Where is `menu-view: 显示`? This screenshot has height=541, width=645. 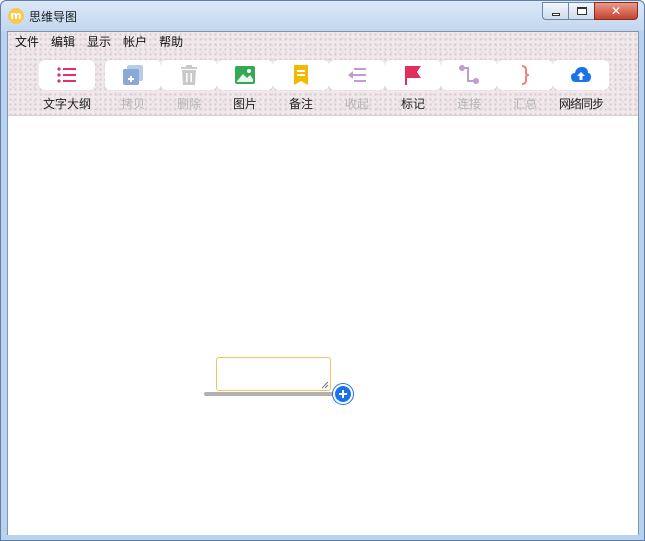 menu-view: 显示 is located at coordinates (99, 43).